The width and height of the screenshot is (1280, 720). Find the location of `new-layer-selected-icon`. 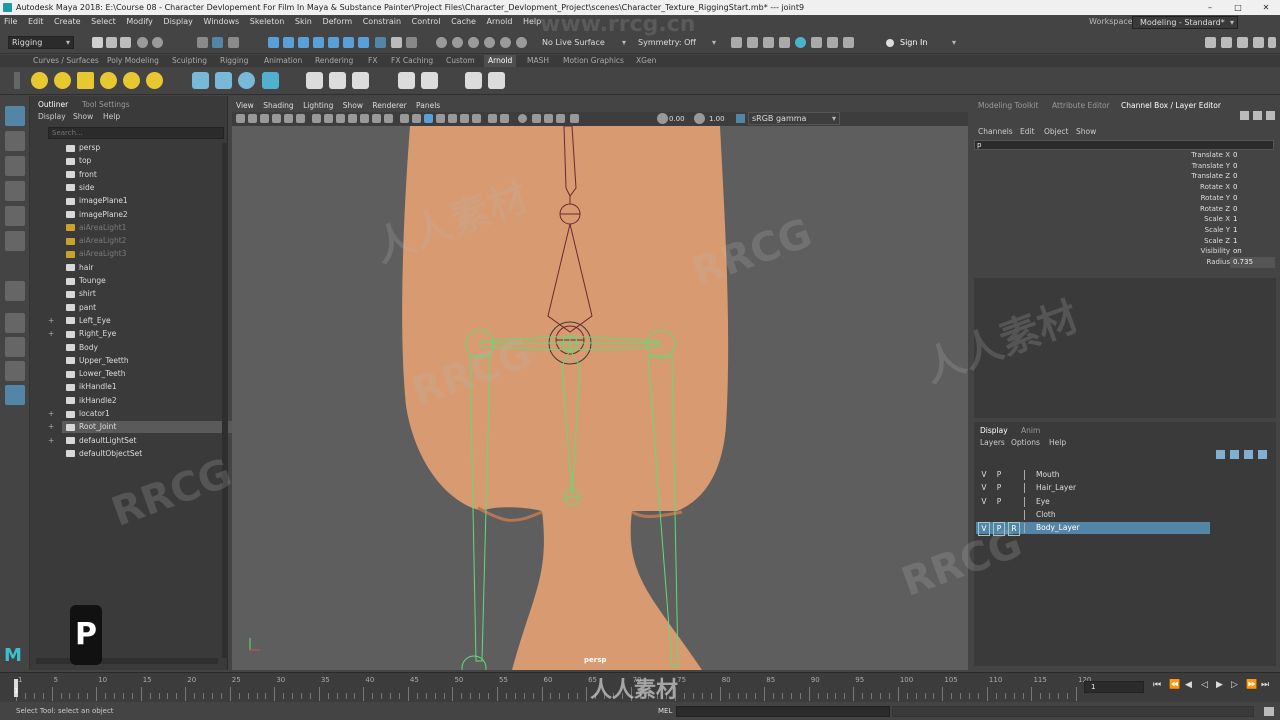

new-layer-selected-icon is located at coordinates (1262, 454).